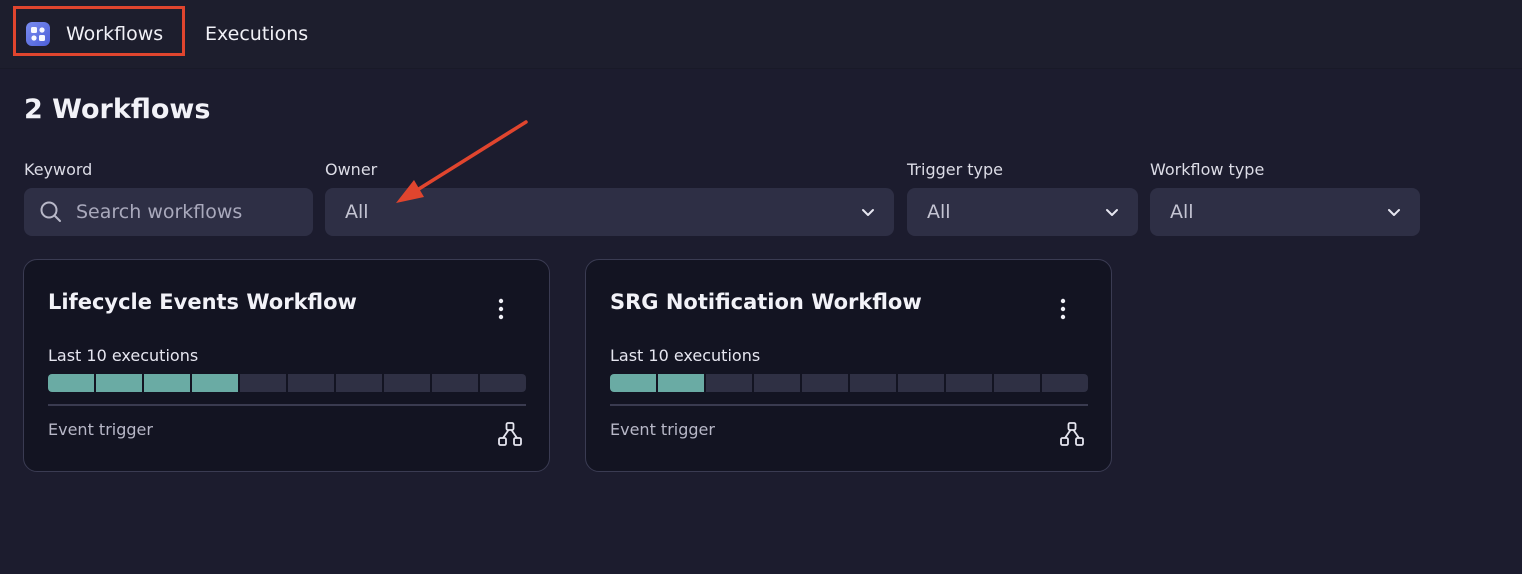 Image resolution: width=1522 pixels, height=574 pixels. I want to click on search-placeholder: Search workflows, so click(159, 212).